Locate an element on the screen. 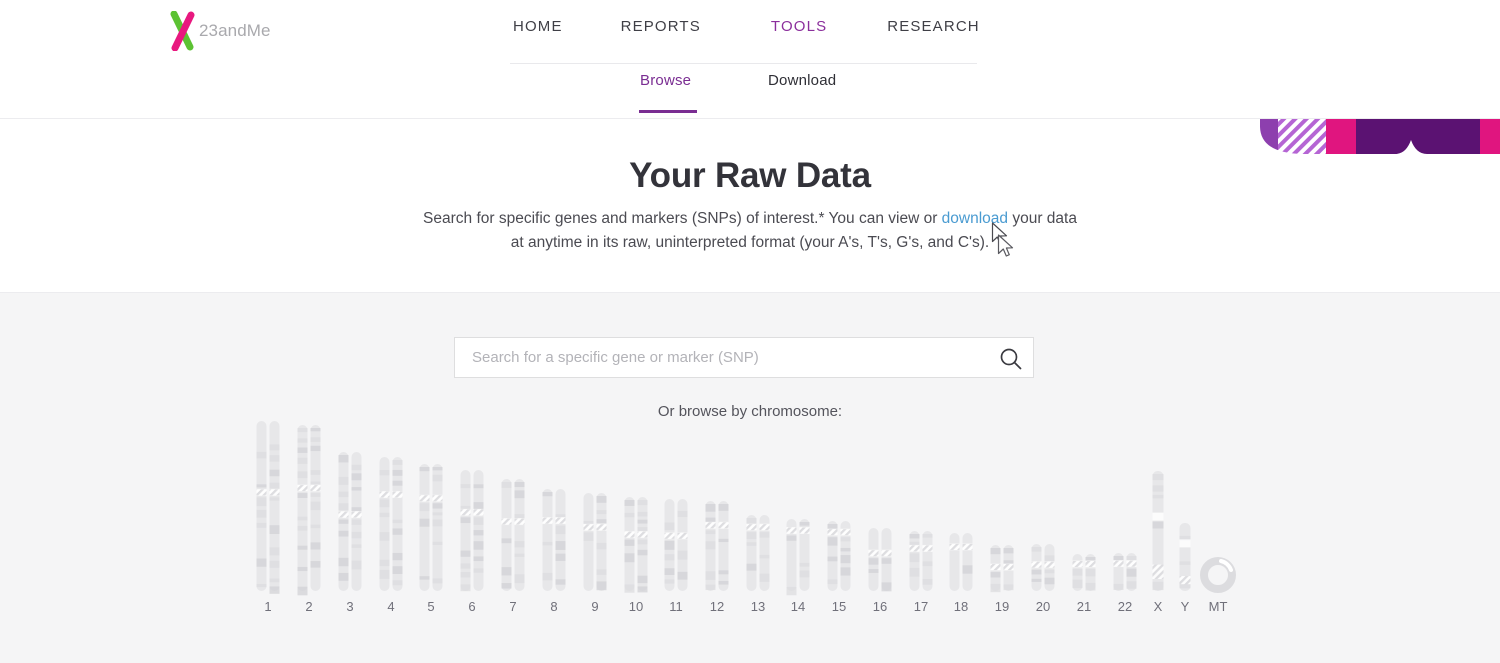 The image size is (1500, 663). chromosome-label-11: 11 is located at coordinates (676, 606).